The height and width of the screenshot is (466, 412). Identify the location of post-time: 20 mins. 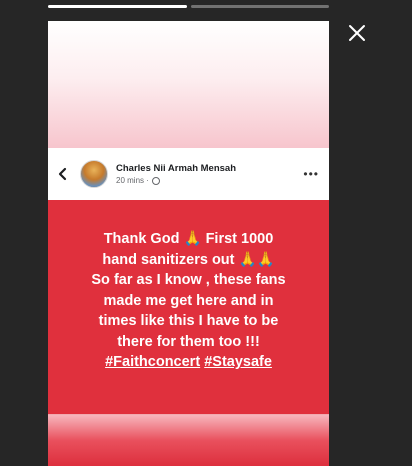
(130, 180).